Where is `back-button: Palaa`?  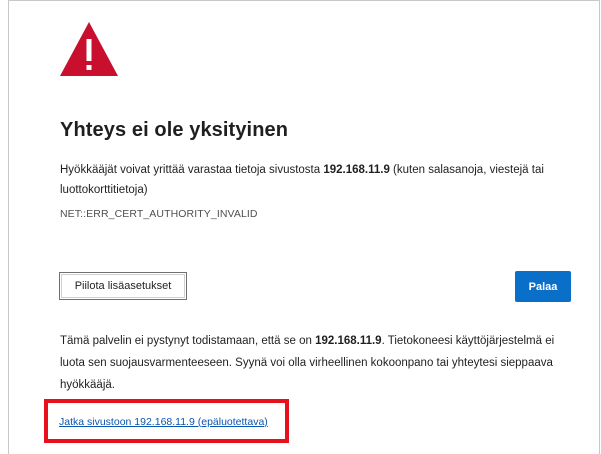
back-button: Palaa is located at coordinates (543, 286).